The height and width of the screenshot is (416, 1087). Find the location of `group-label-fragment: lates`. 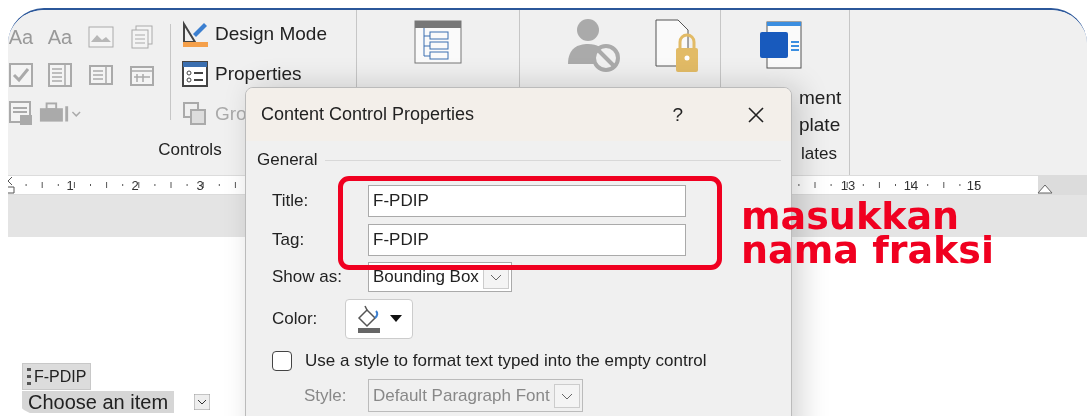

group-label-fragment: lates is located at coordinates (819, 154).